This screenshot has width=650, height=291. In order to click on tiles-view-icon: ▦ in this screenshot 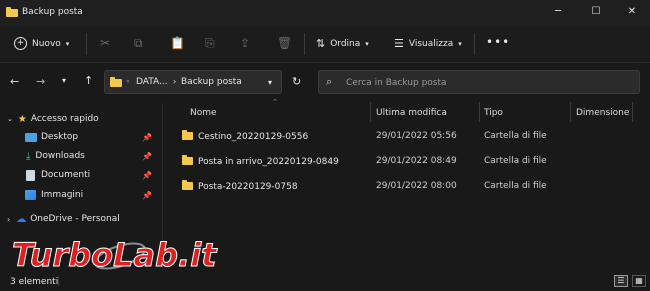, I will do `click(639, 281)`.